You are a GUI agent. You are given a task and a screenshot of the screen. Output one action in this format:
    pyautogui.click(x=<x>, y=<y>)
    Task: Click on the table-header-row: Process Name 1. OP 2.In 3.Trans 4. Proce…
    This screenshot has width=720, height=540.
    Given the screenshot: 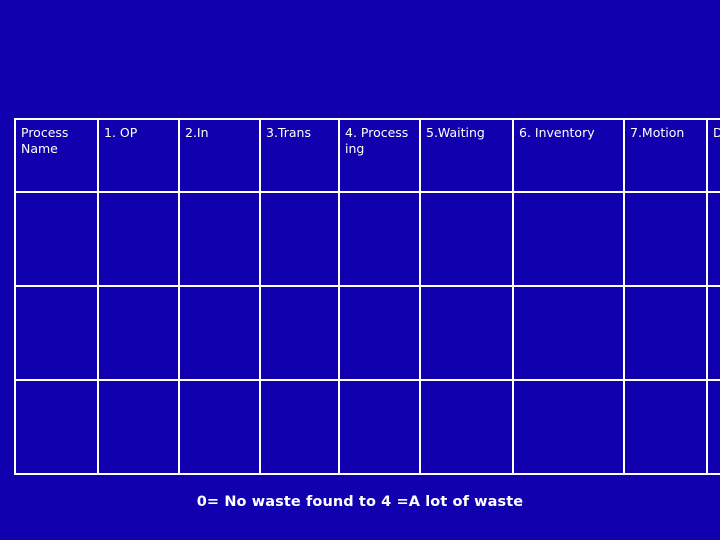 What is the action you would take?
    pyautogui.click(x=367, y=155)
    